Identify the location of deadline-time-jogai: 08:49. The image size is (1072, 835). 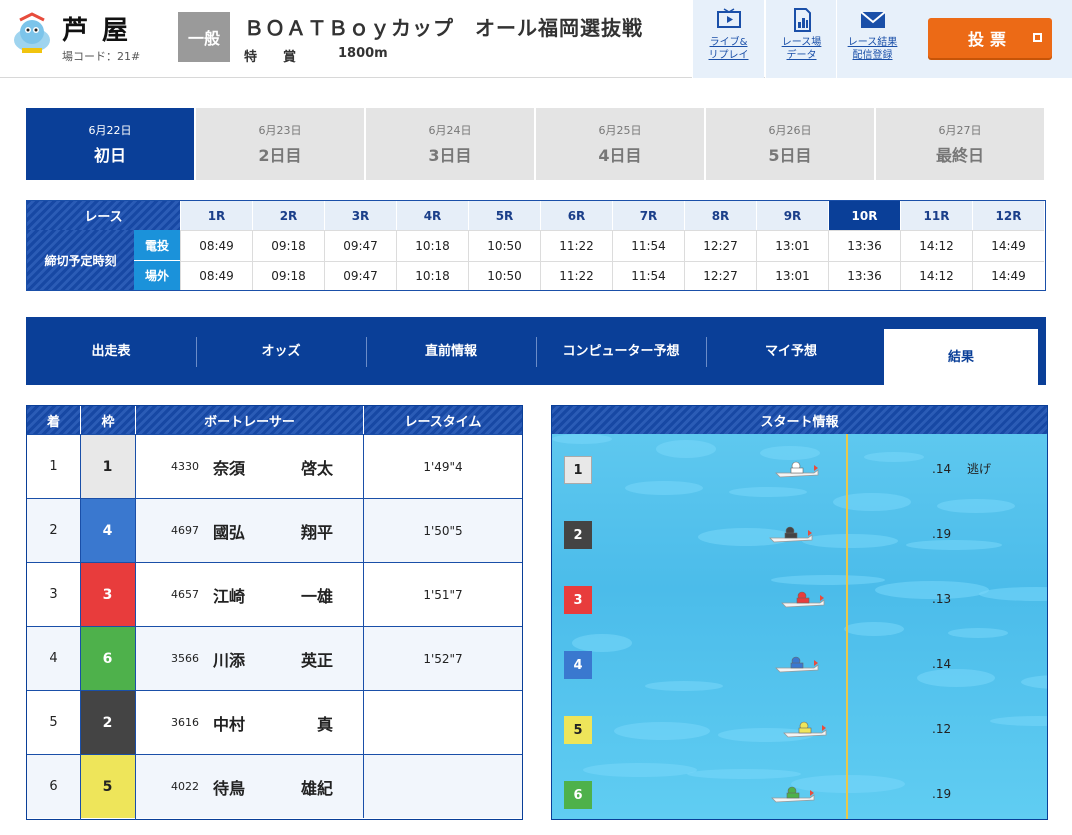
(216, 275).